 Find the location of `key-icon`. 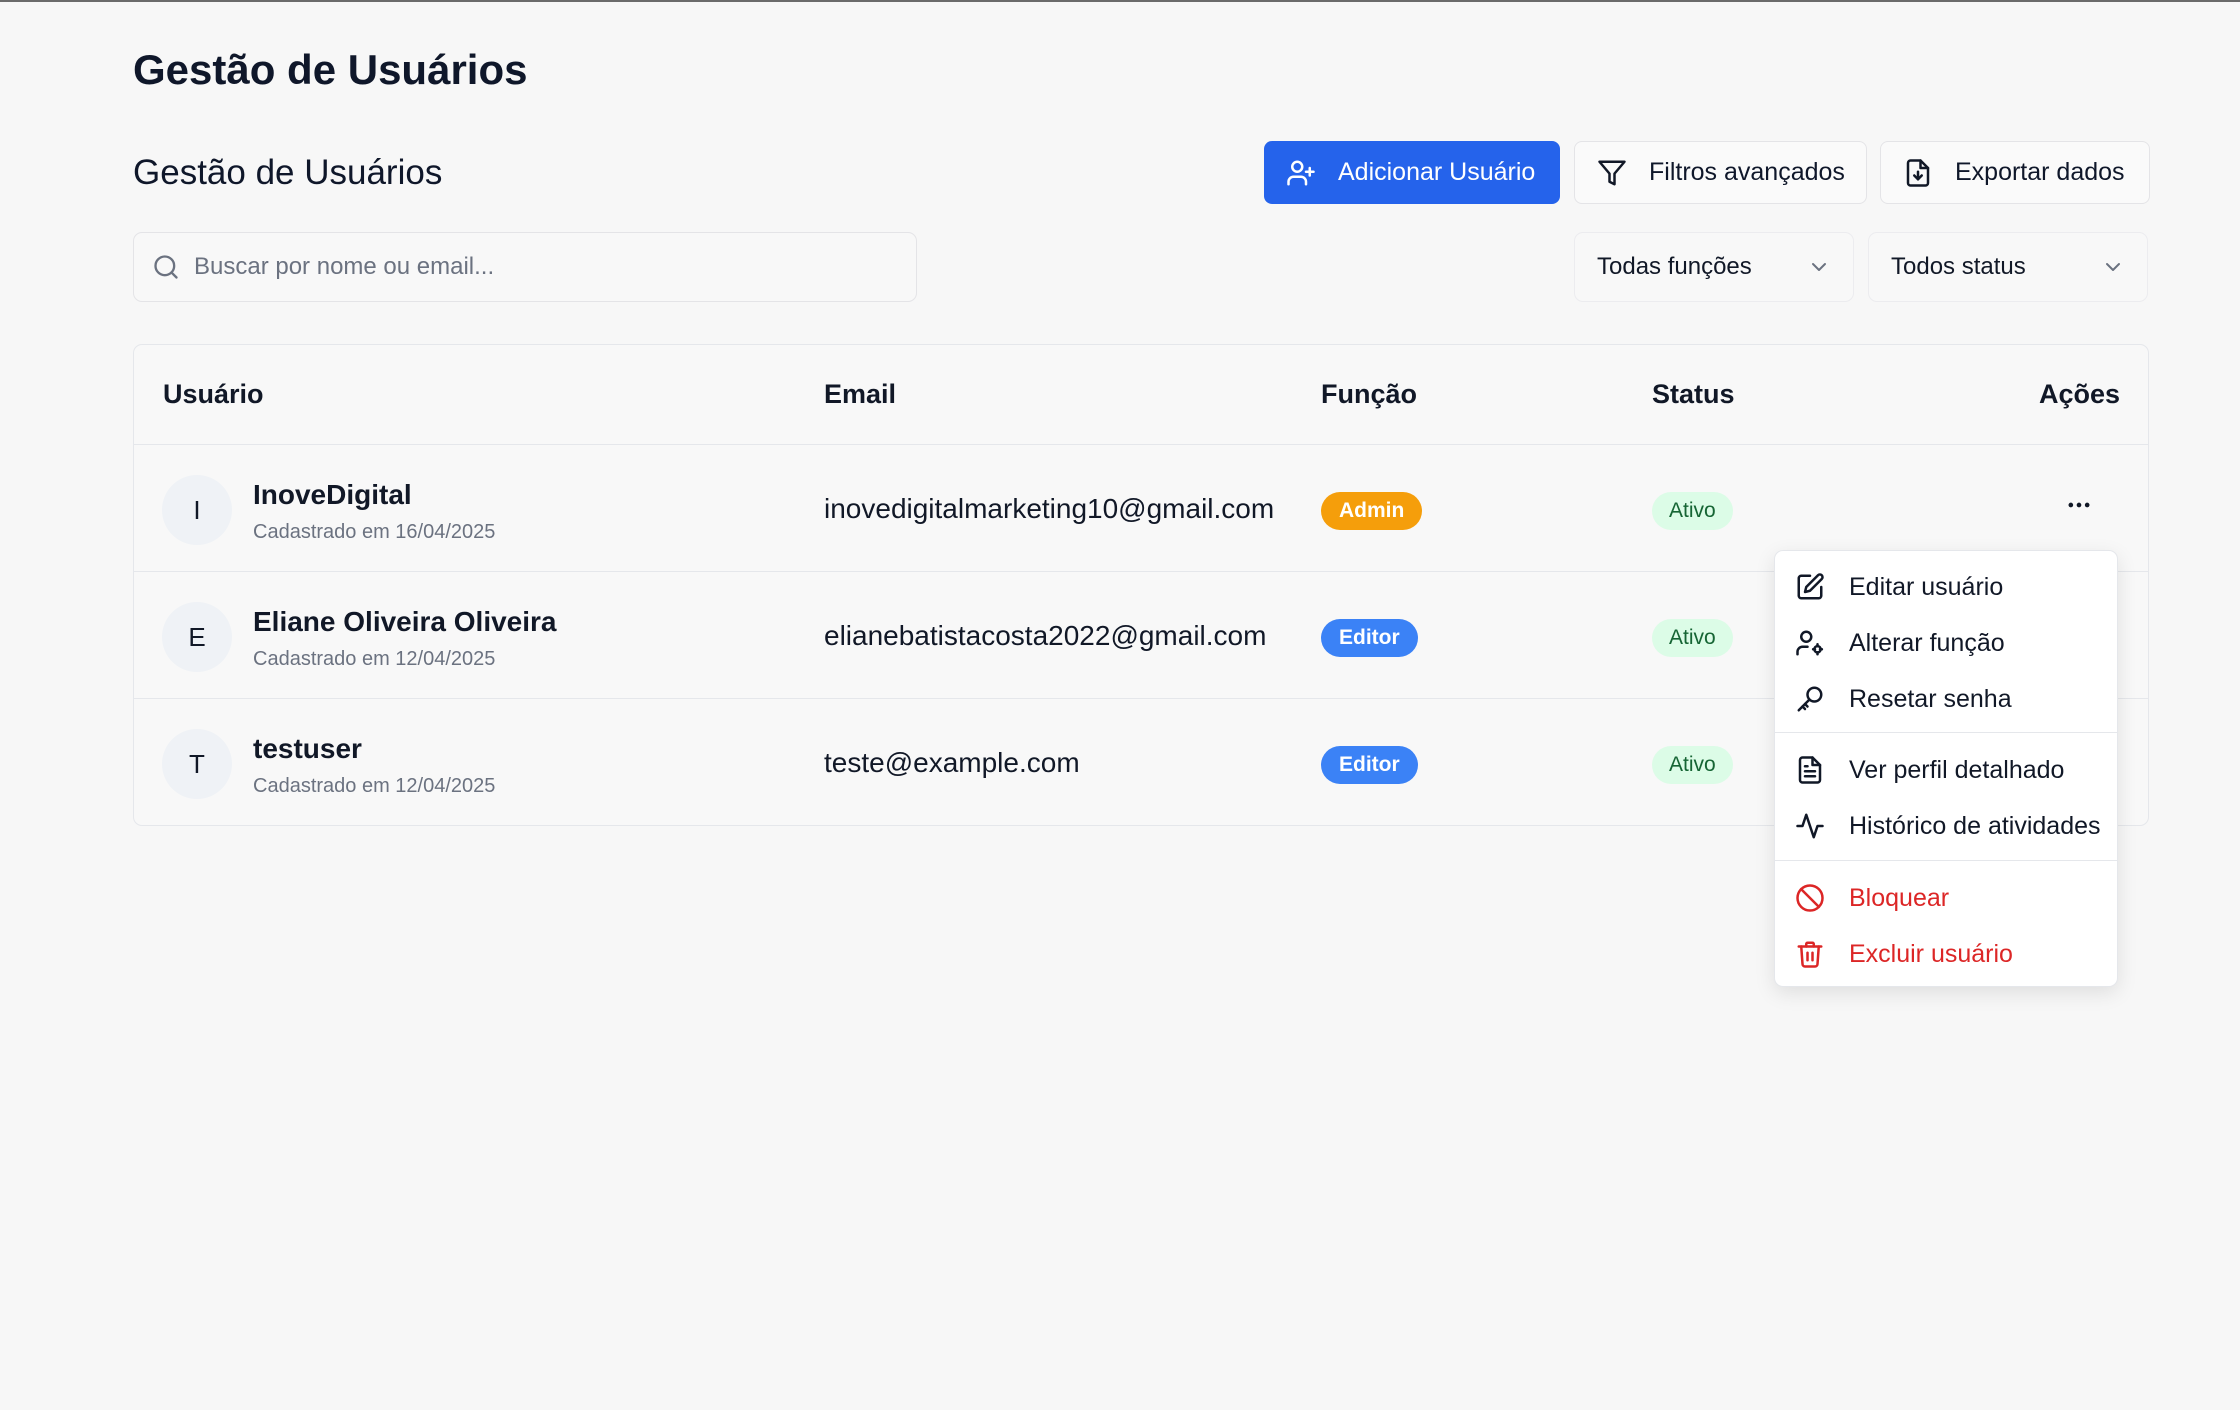

key-icon is located at coordinates (1810, 699).